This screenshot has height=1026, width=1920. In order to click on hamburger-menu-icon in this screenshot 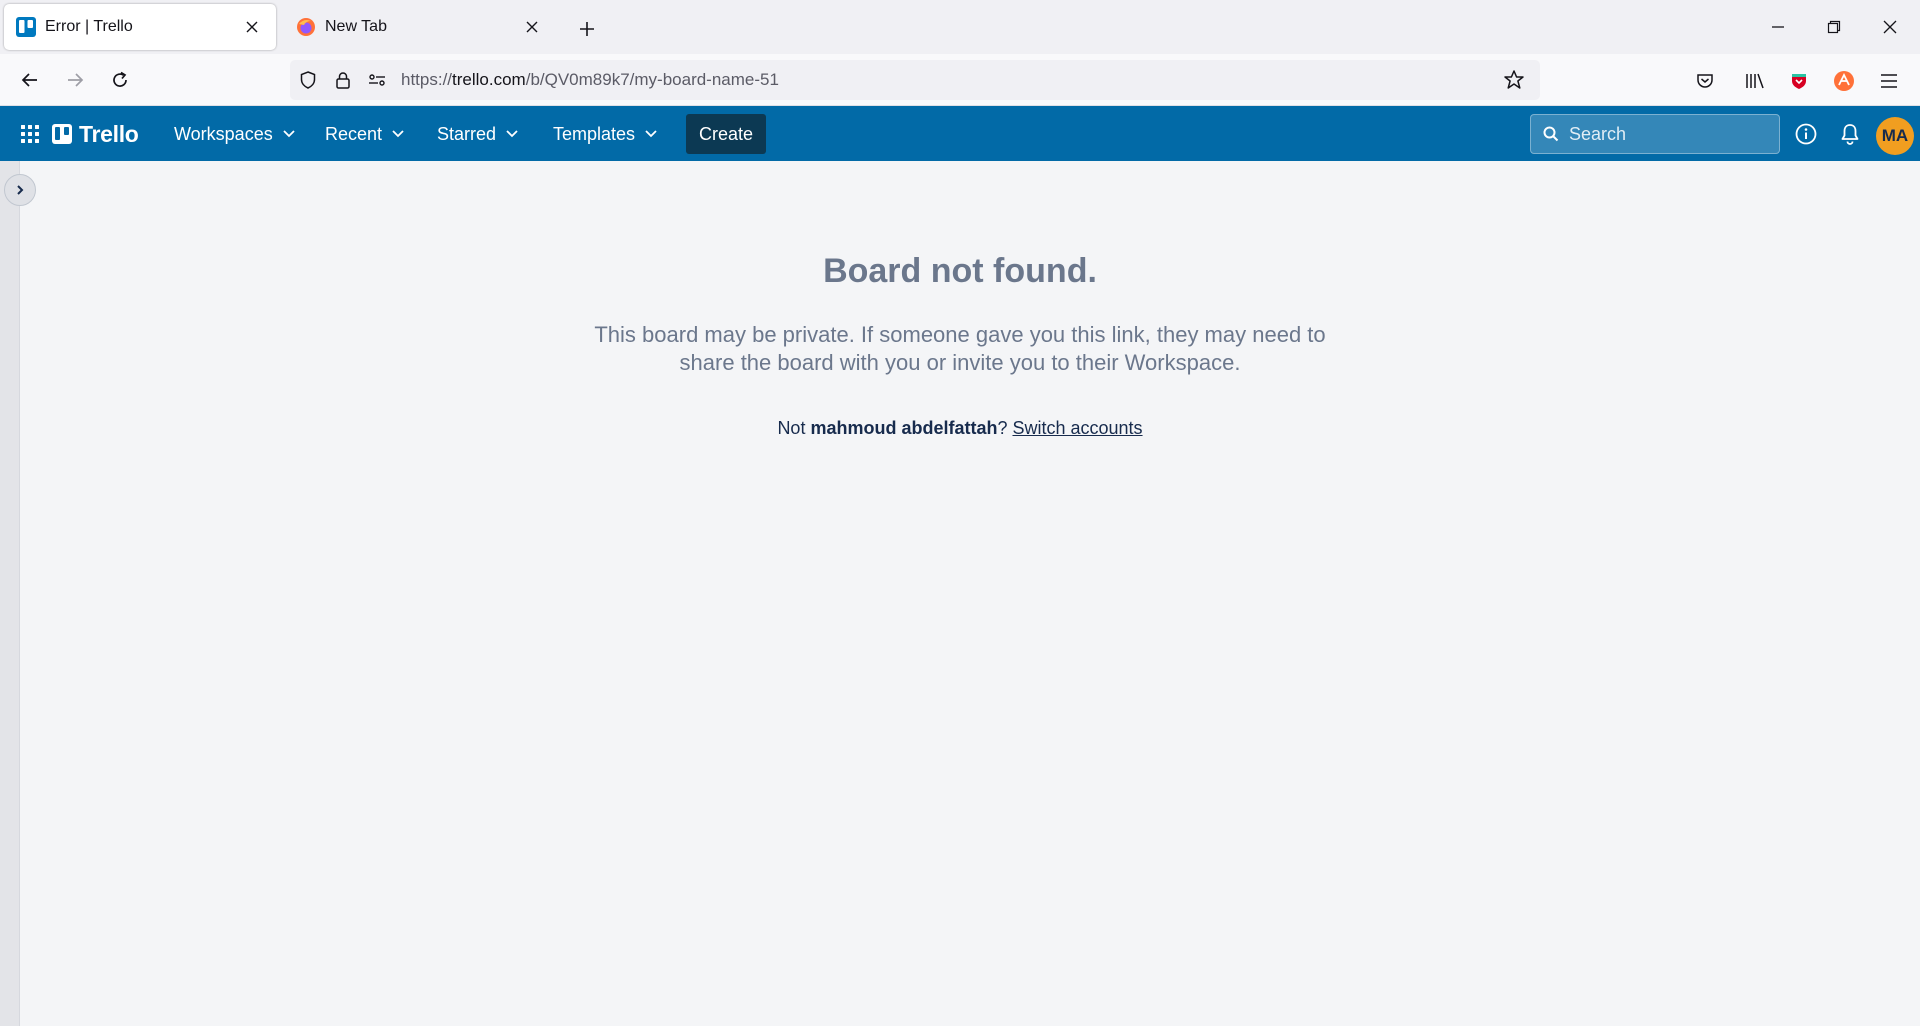, I will do `click(1889, 81)`.